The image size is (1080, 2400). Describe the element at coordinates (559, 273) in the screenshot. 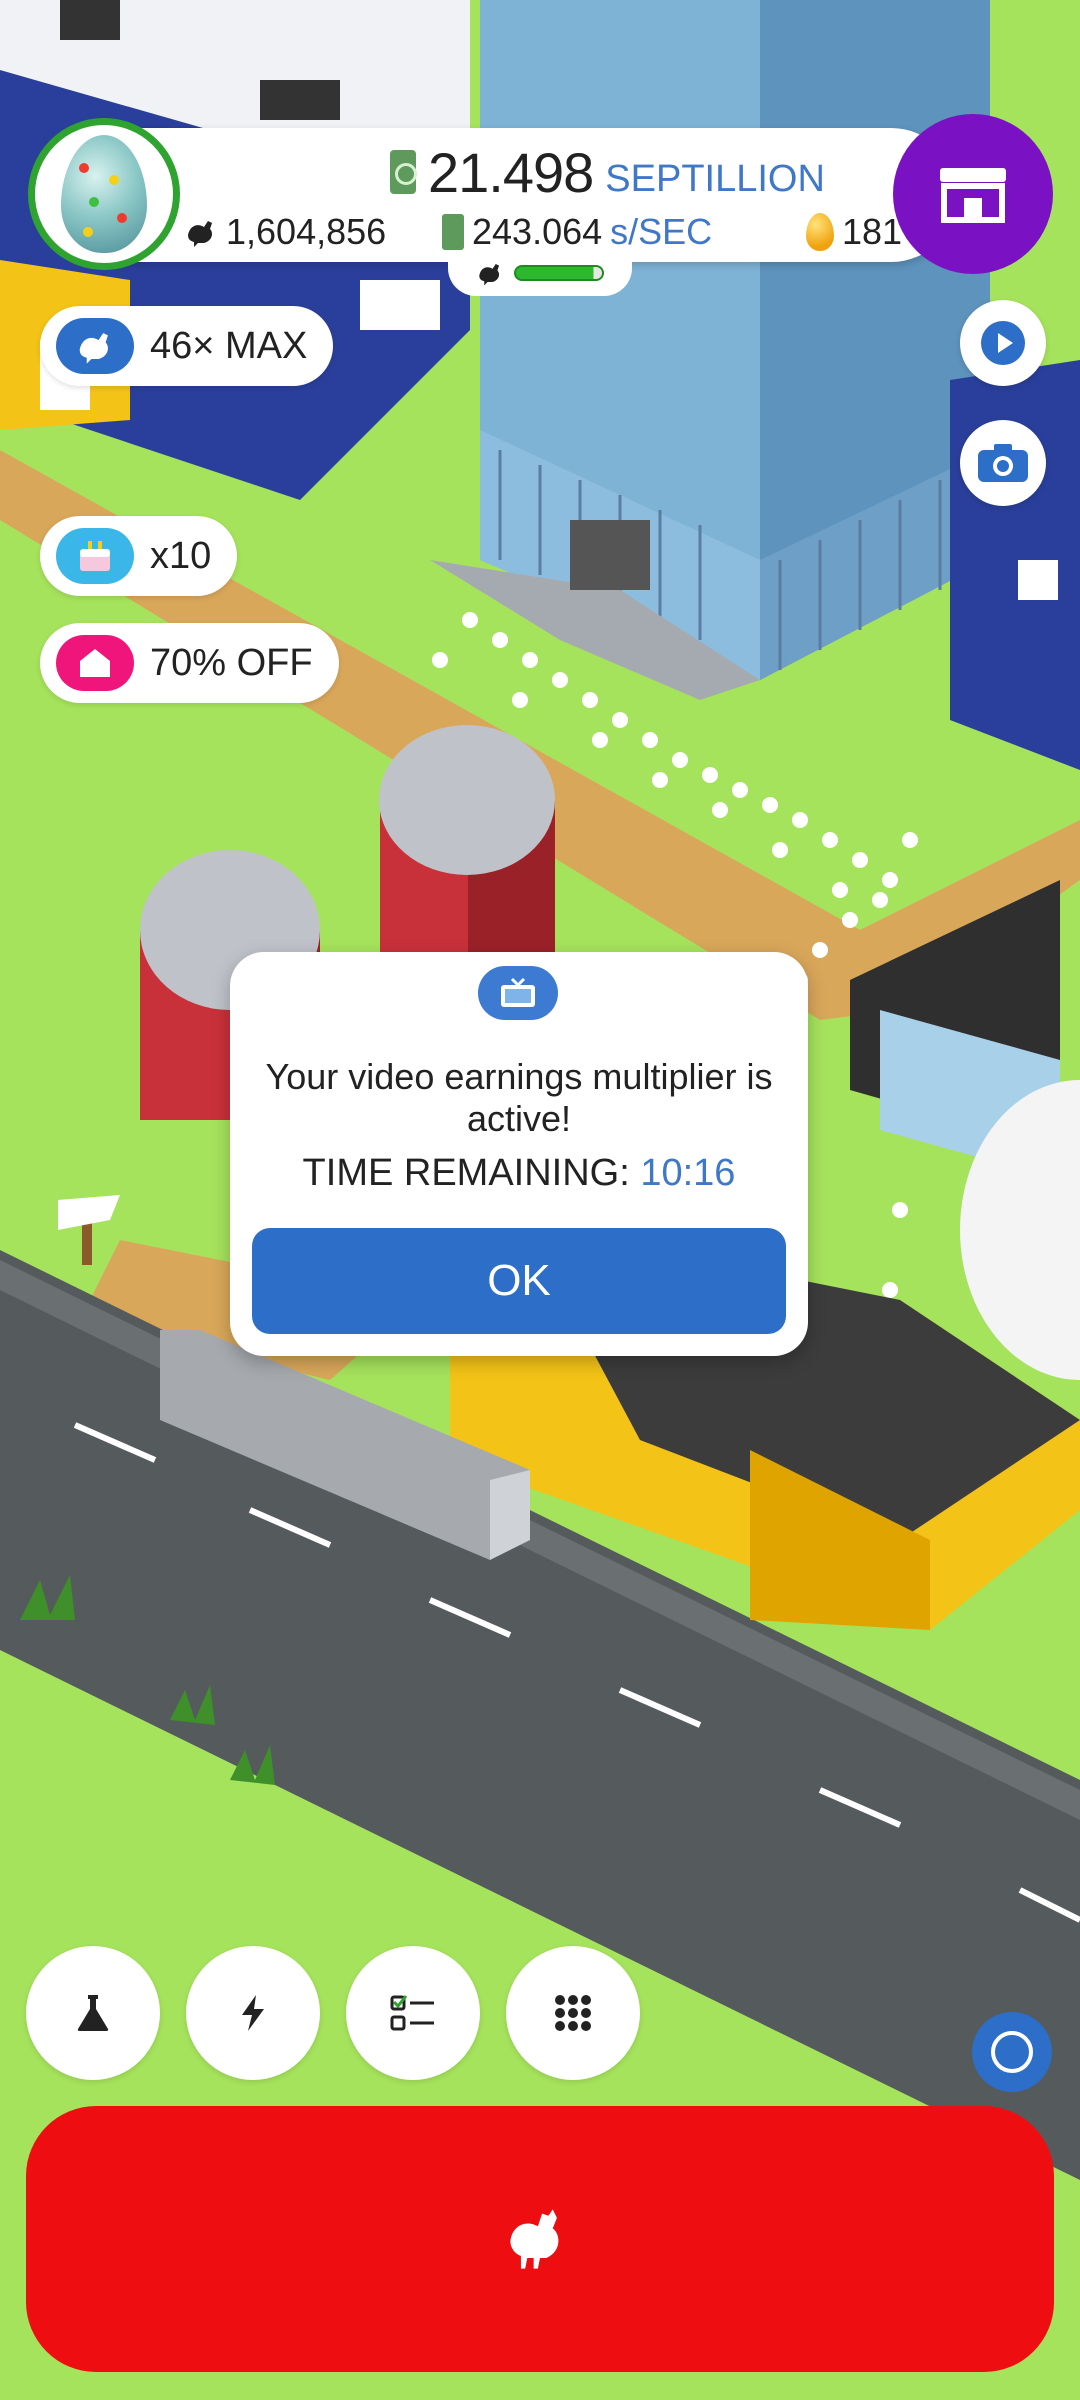

I see `hatchery-progress-bar` at that location.